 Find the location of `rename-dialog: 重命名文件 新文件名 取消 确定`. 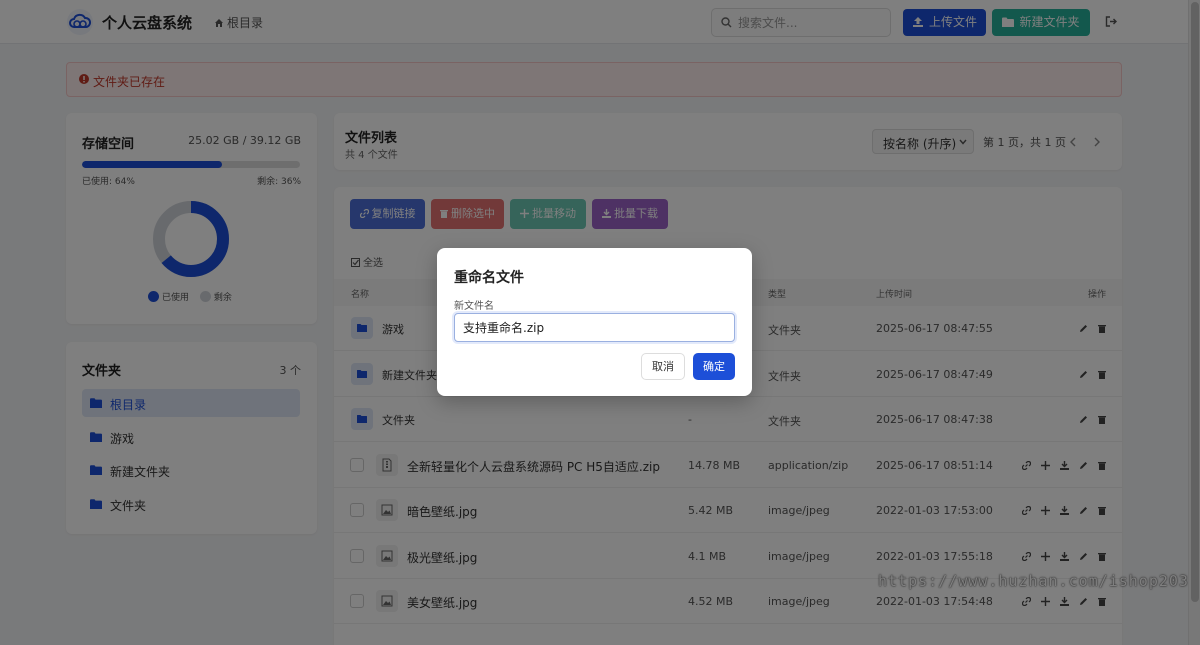

rename-dialog: 重命名文件 新文件名 取消 确定 is located at coordinates (594, 322).